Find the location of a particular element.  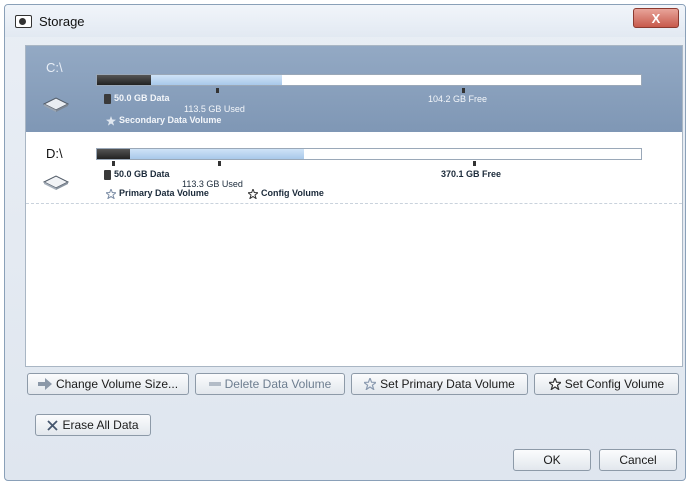

used-label: 113.5 GB Used is located at coordinates (214, 109).